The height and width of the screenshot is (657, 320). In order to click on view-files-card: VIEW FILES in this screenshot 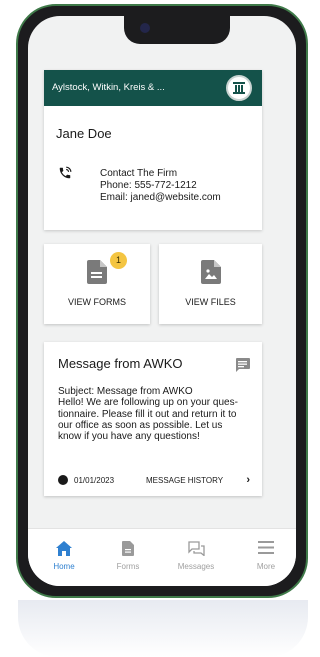, I will do `click(210, 284)`.